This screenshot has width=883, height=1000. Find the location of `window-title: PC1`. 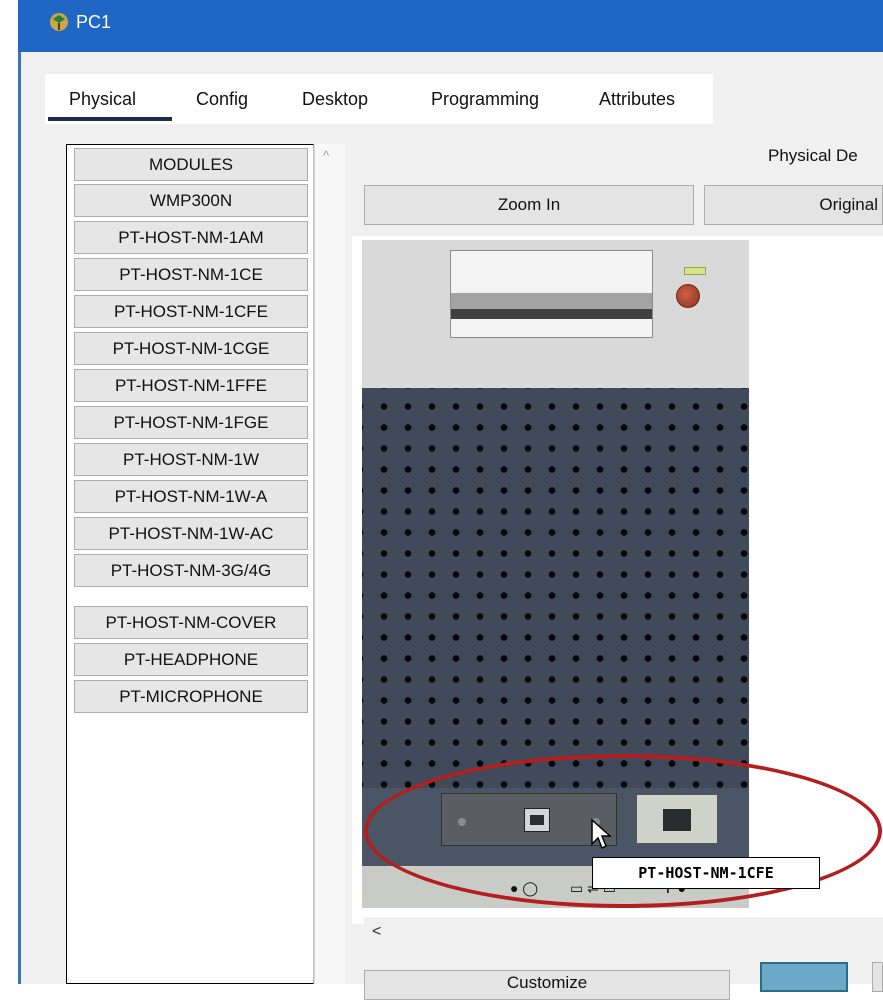

window-title: PC1 is located at coordinates (94, 22).